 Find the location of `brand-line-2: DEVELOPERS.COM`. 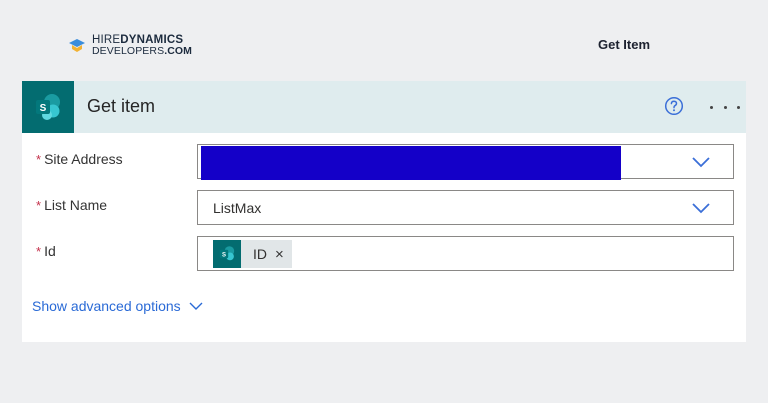

brand-line-2: DEVELOPERS.COM is located at coordinates (142, 51).